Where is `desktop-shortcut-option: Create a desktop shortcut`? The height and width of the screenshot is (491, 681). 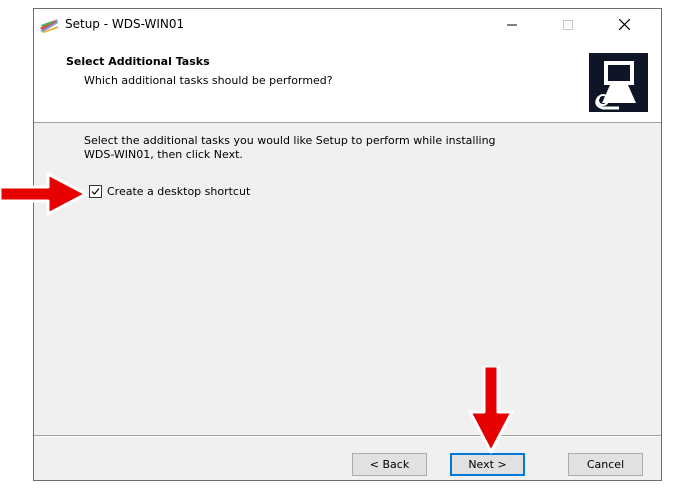
desktop-shortcut-option: Create a desktop shortcut is located at coordinates (169, 191).